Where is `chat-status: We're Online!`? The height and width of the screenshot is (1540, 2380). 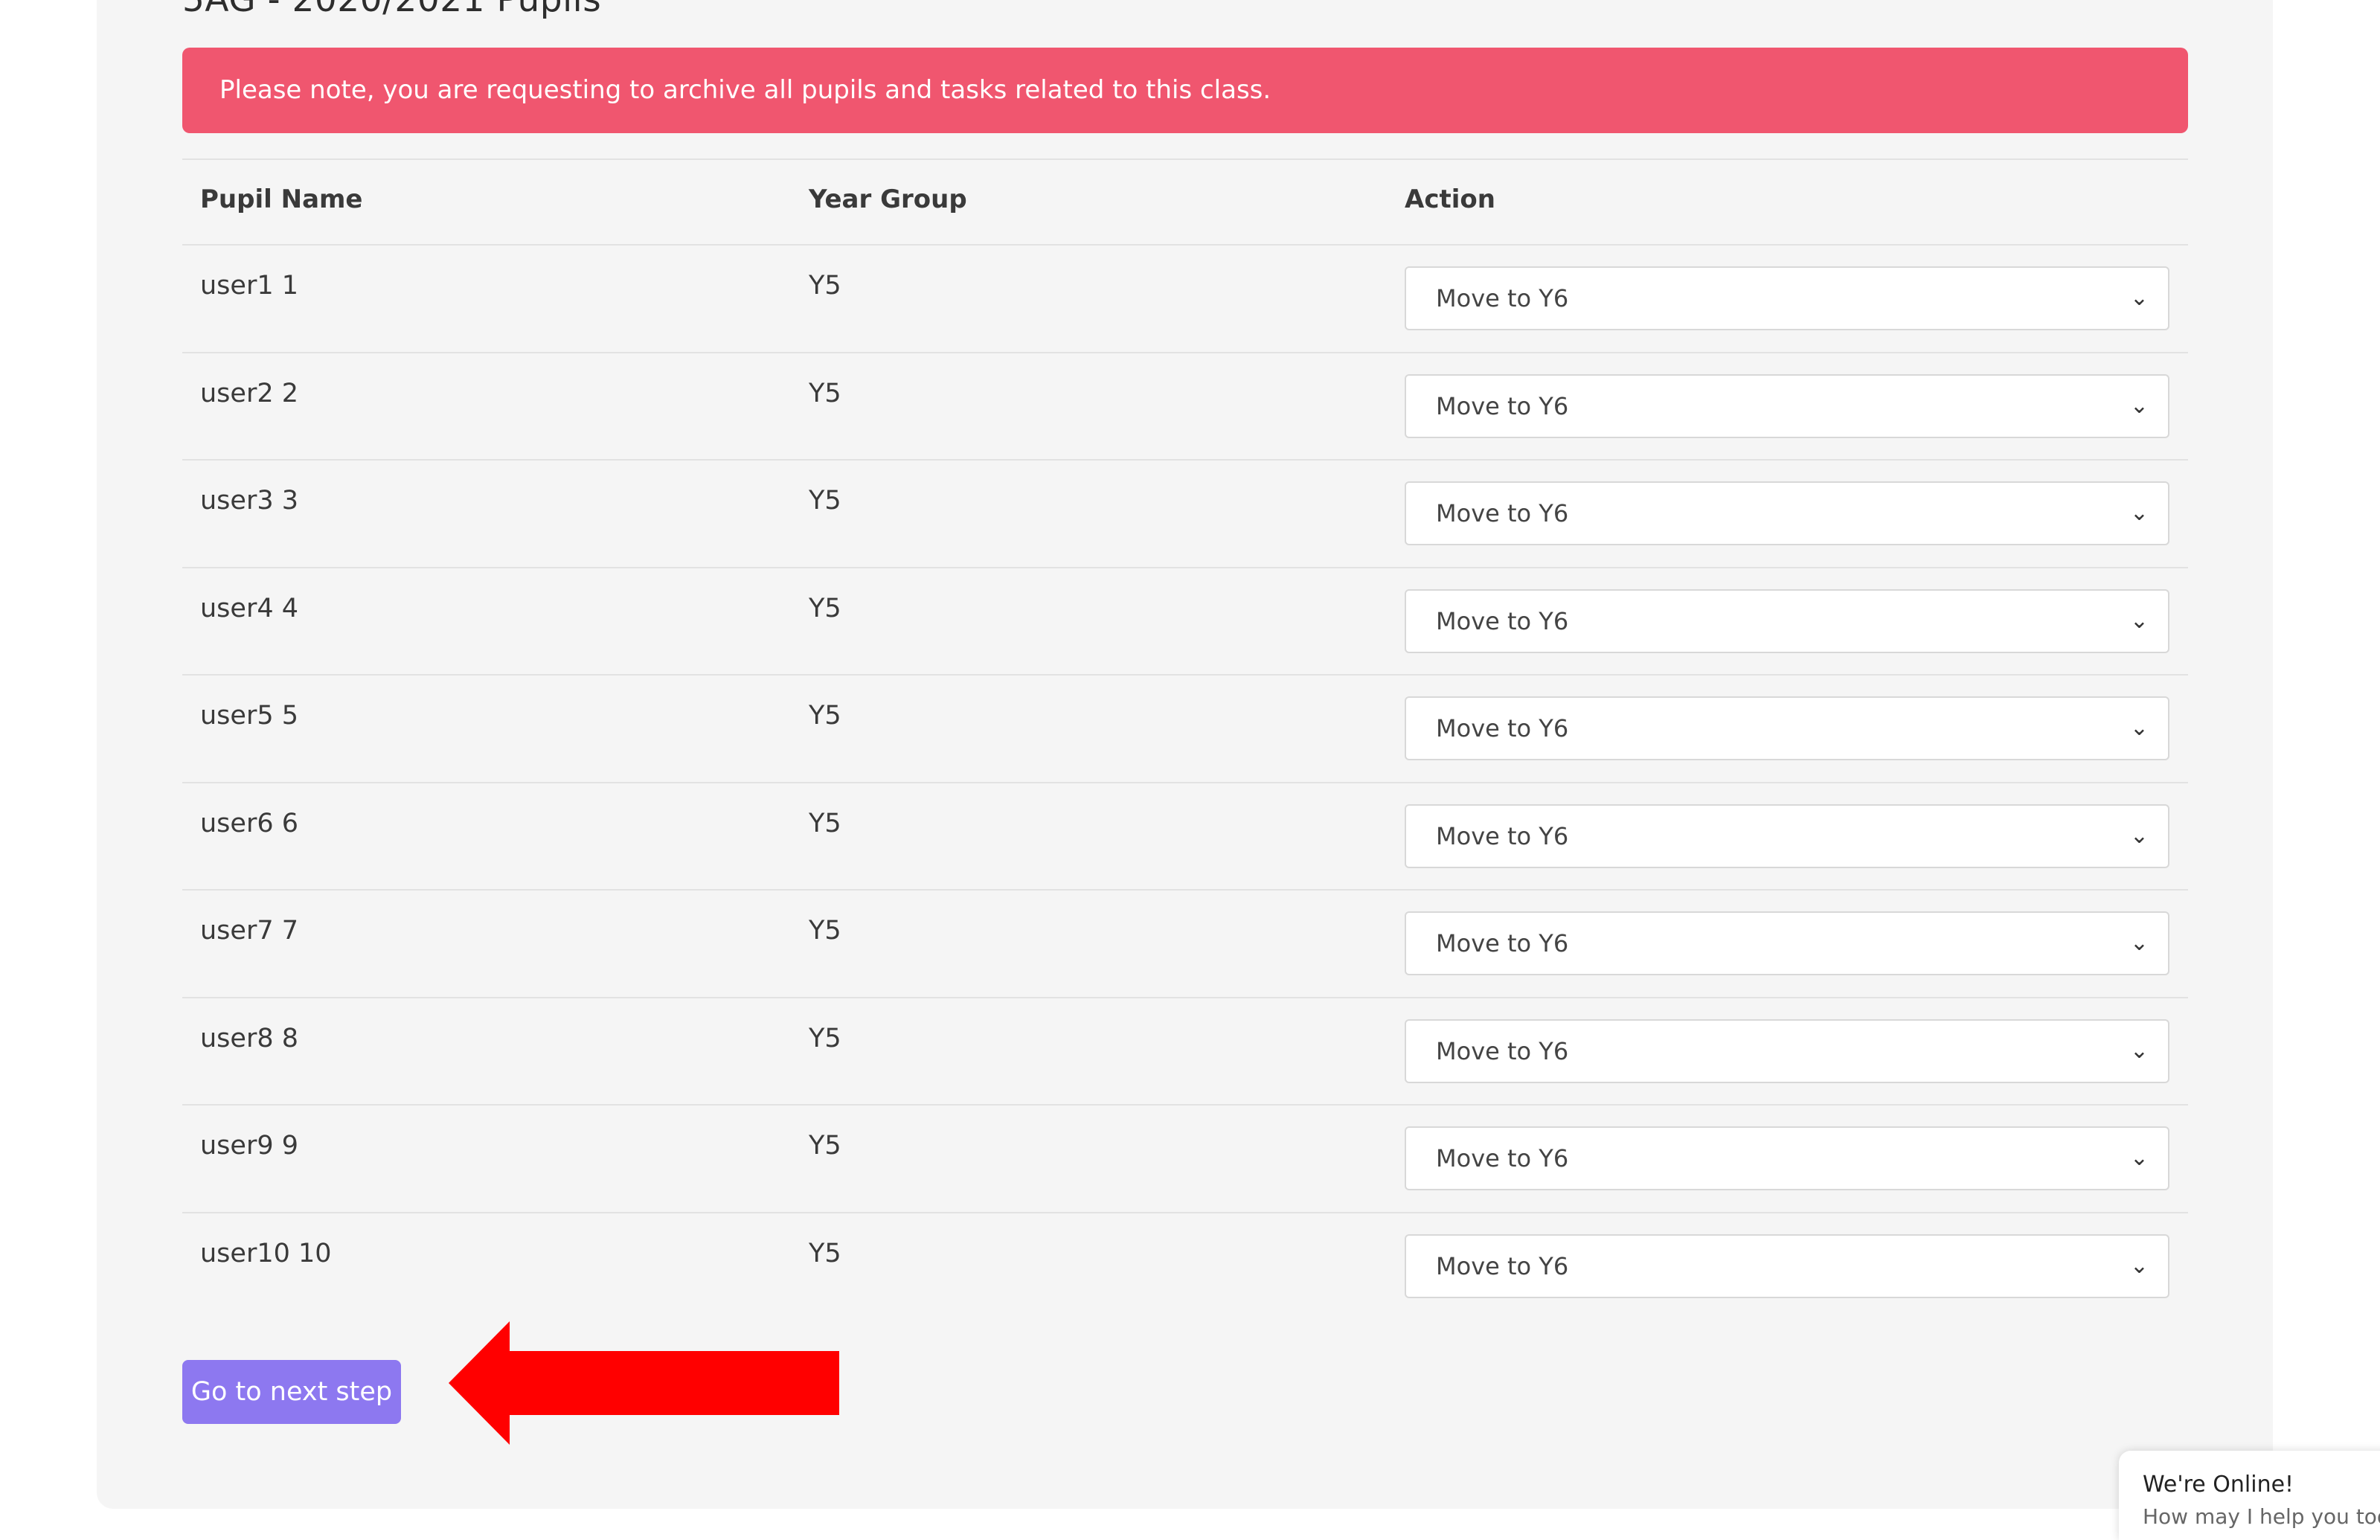
chat-status: We're Online! is located at coordinates (2218, 1485).